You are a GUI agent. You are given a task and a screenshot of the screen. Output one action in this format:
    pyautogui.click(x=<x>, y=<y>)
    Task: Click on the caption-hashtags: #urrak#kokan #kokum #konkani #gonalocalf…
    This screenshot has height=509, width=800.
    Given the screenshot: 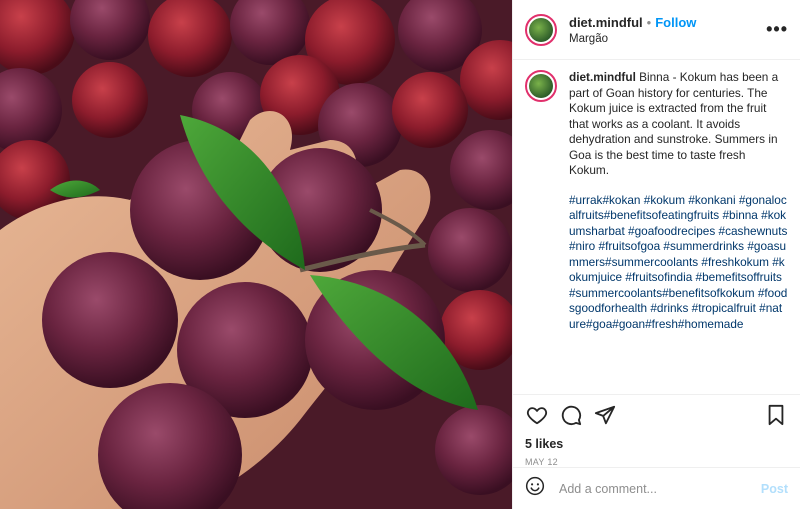 What is the action you would take?
    pyautogui.click(x=678, y=263)
    